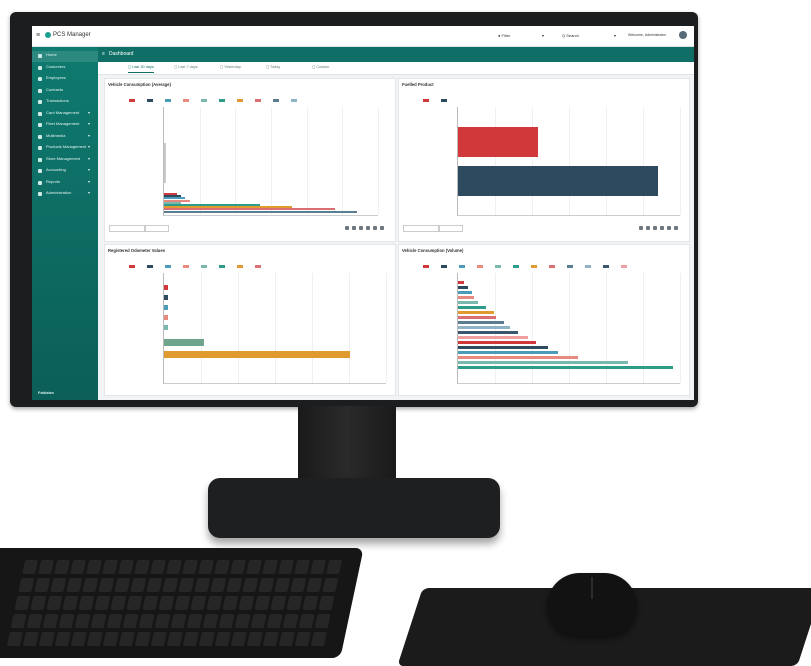 The image size is (811, 666). I want to click on user-greeting: Welcome, Administrator, so click(647, 35).